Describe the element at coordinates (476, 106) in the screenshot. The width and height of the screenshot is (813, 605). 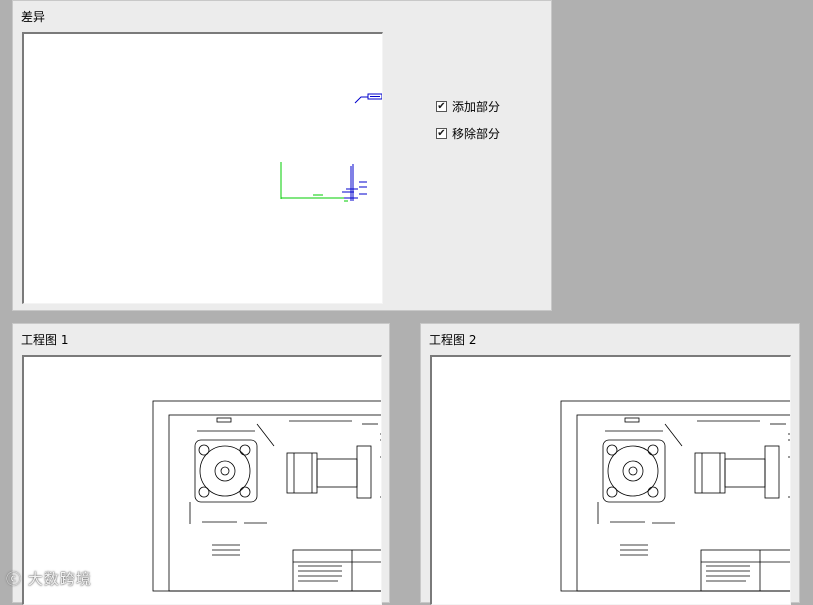
I see `added-label: 添加部分` at that location.